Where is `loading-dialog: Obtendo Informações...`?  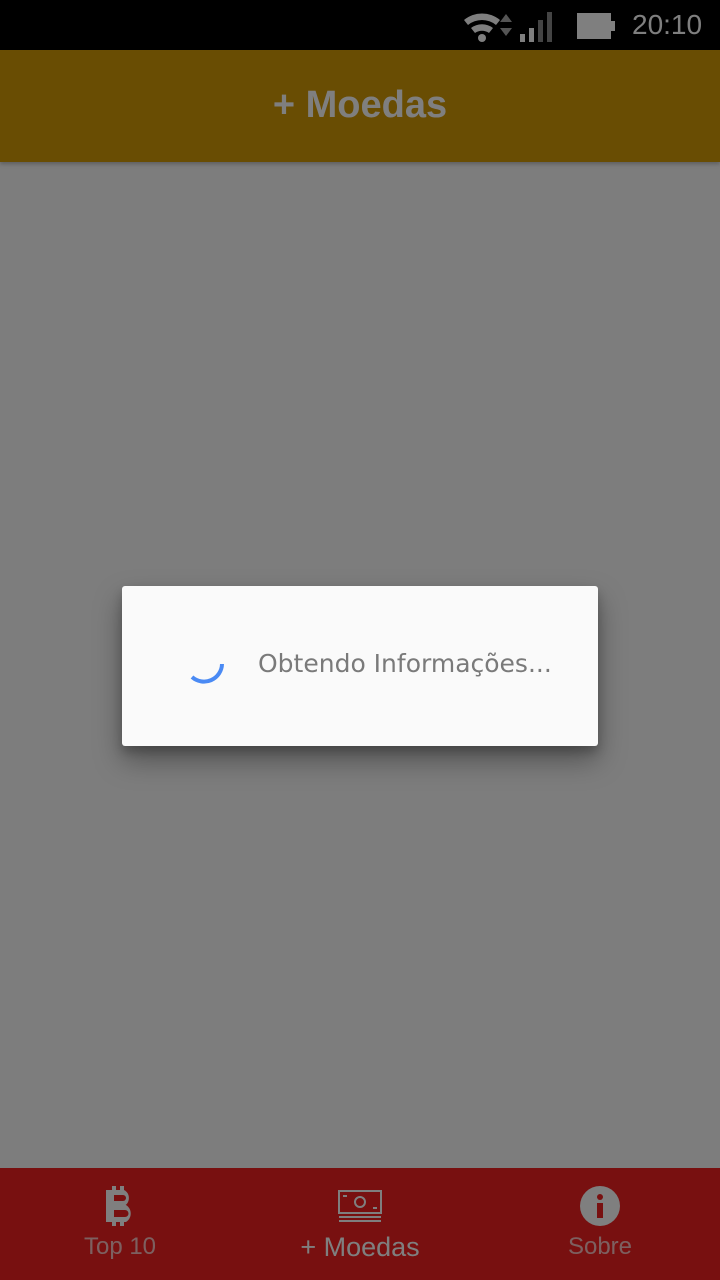
loading-dialog: Obtendo Informações... is located at coordinates (360, 666).